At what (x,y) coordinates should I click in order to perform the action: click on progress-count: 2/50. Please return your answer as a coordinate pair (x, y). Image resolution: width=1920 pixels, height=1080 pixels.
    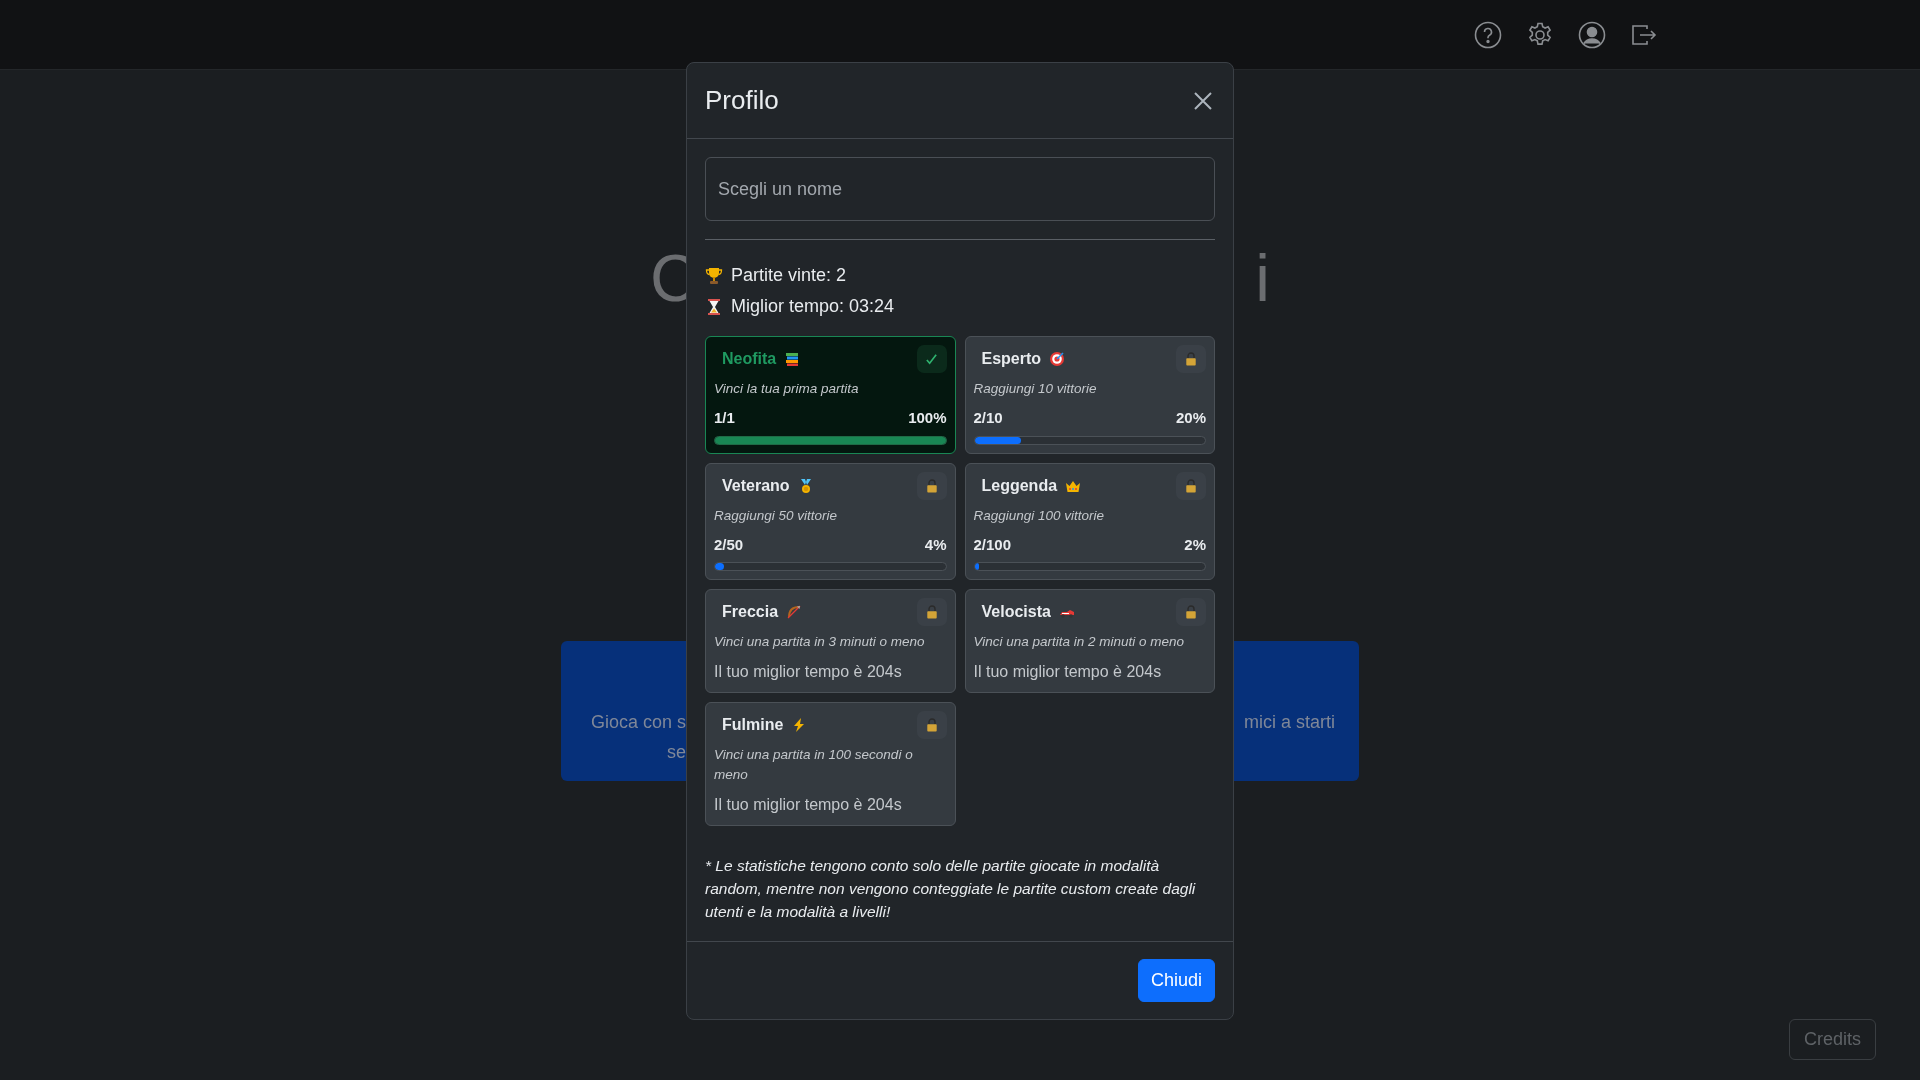
    Looking at the image, I should click on (729, 544).